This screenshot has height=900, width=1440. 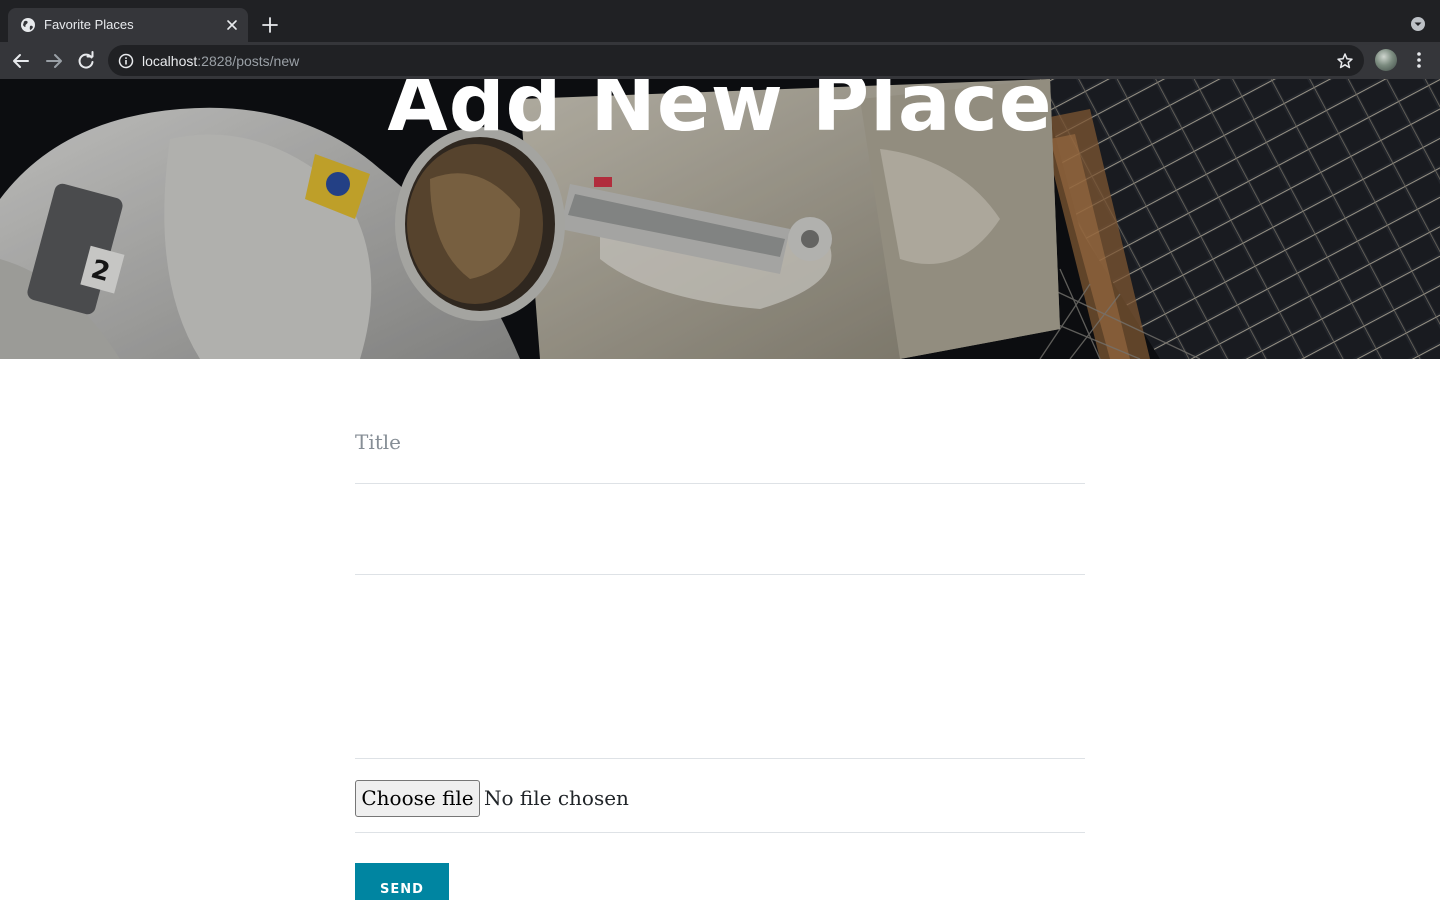 I want to click on send-button: SEND, so click(x=402, y=881).